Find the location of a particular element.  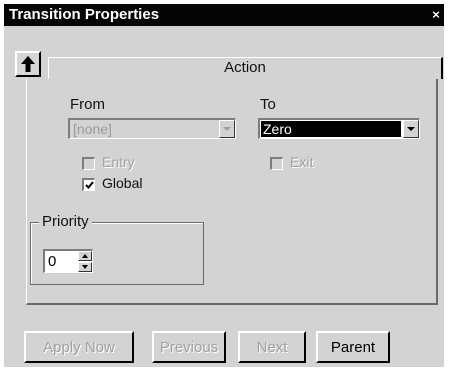

to-dropdown: Zero is located at coordinates (339, 128).